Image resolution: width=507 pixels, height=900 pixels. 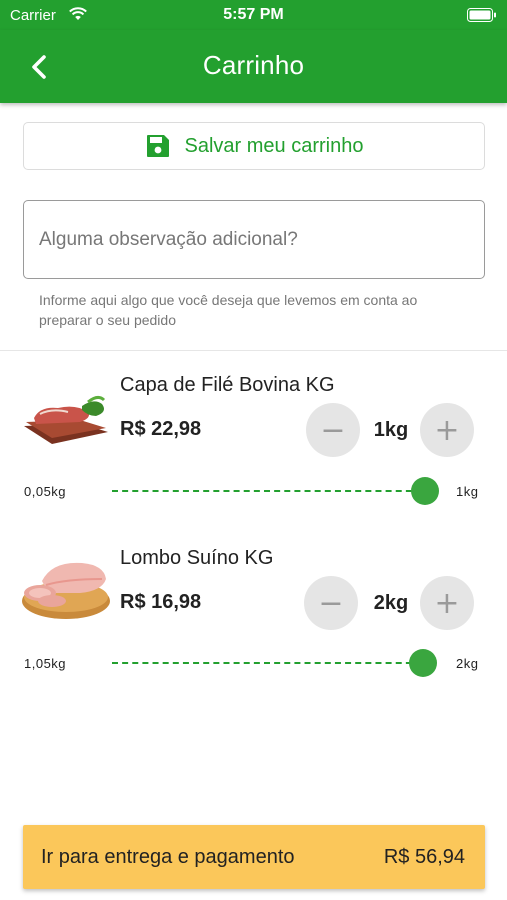 I want to click on item-price: R$ 22,98, so click(x=161, y=429).